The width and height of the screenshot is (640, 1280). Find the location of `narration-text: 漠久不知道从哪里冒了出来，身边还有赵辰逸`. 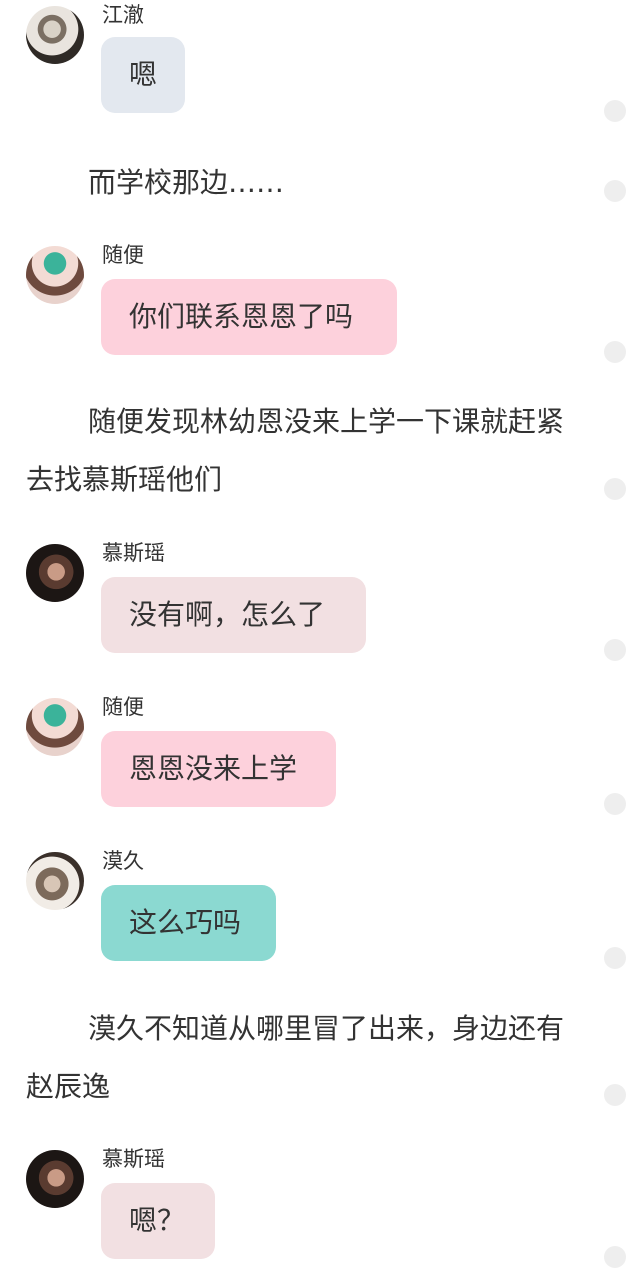

narration-text: 漠久不知道从哪里冒了出来，身边还有赵辰逸 is located at coordinates (295, 1057).